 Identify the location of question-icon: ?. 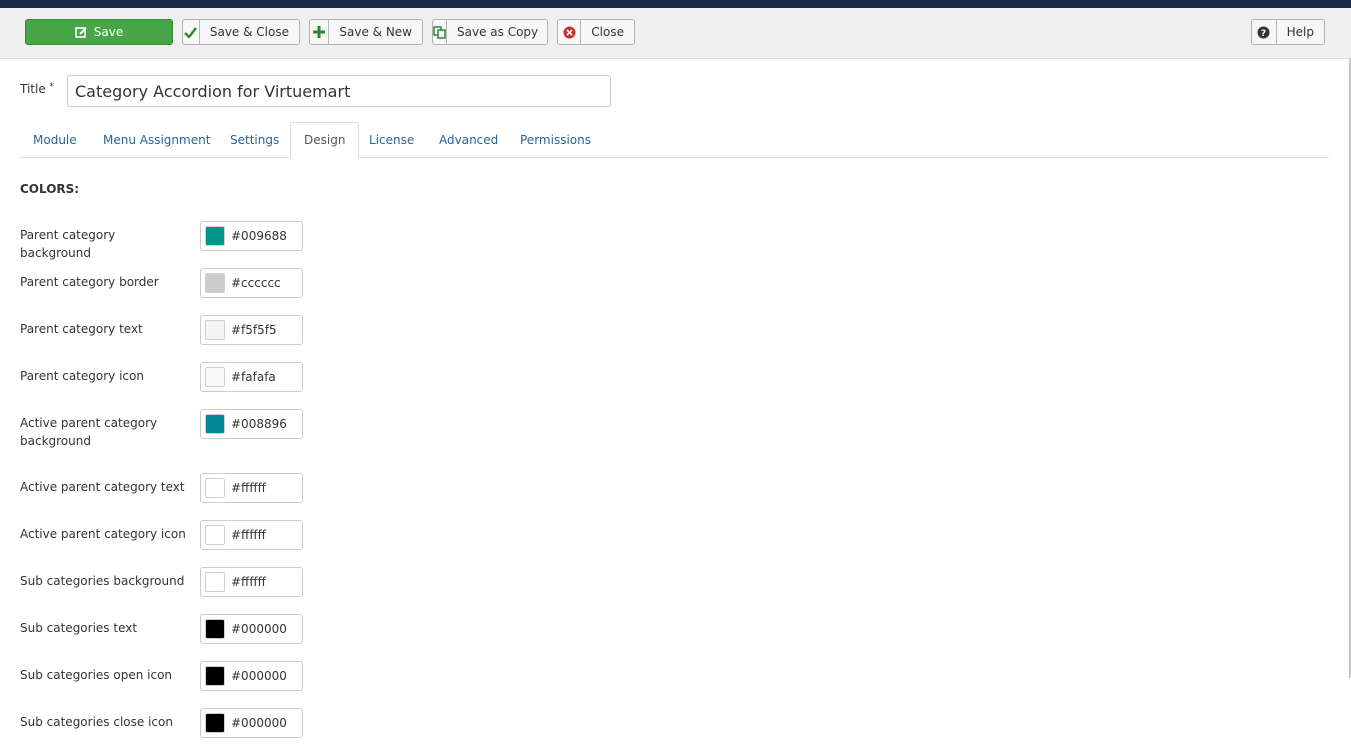
(1264, 32).